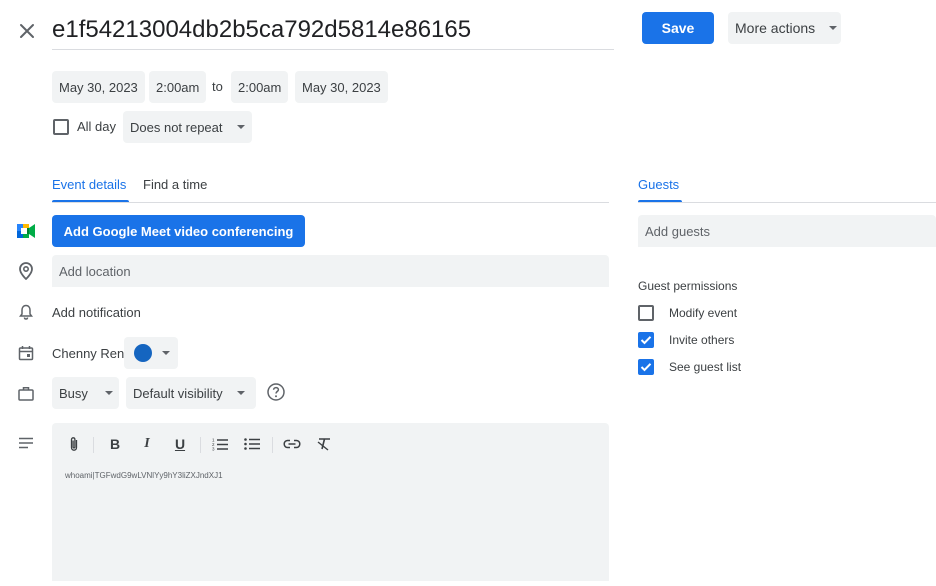 The width and height of the screenshot is (936, 586). What do you see at coordinates (220, 444) in the screenshot?
I see `numbered-list-icon: 1 2 3` at bounding box center [220, 444].